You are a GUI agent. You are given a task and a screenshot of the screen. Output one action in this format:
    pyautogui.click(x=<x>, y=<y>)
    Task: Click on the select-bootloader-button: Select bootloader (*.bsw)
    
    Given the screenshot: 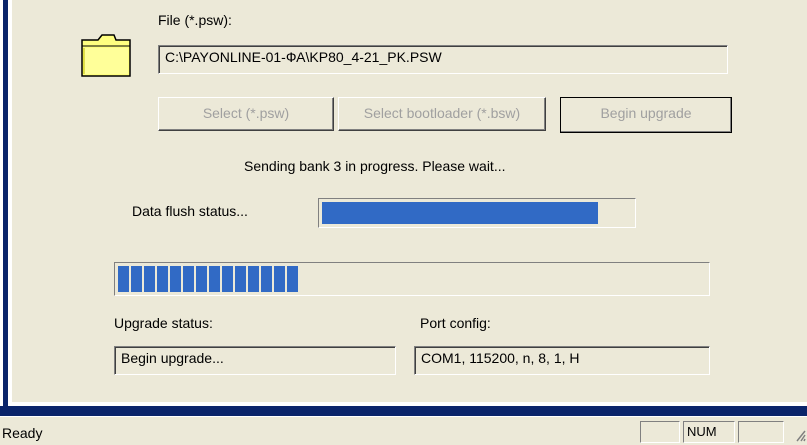 What is the action you would take?
    pyautogui.click(x=442, y=114)
    